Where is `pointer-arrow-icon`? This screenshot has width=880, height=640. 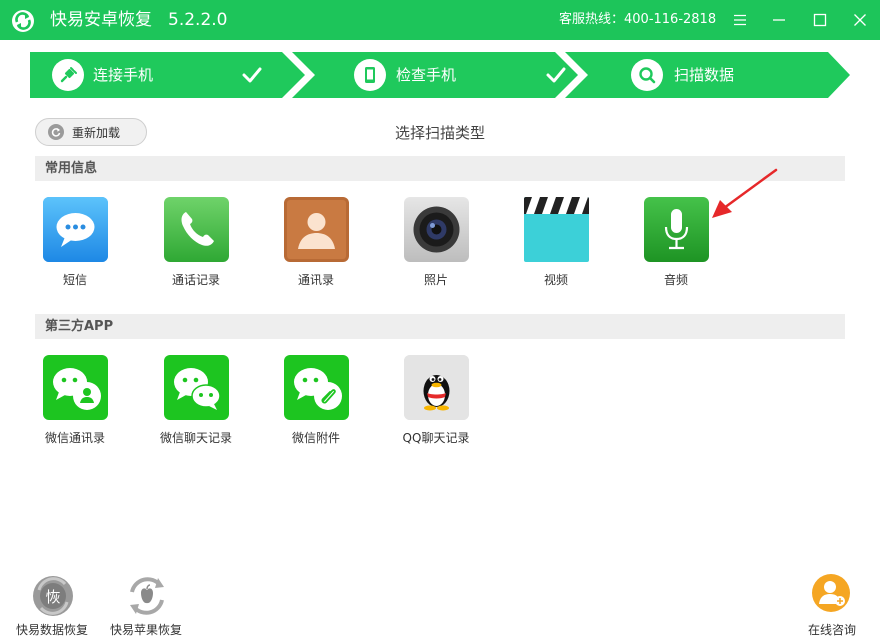
pointer-arrow-icon is located at coordinates (745, 193).